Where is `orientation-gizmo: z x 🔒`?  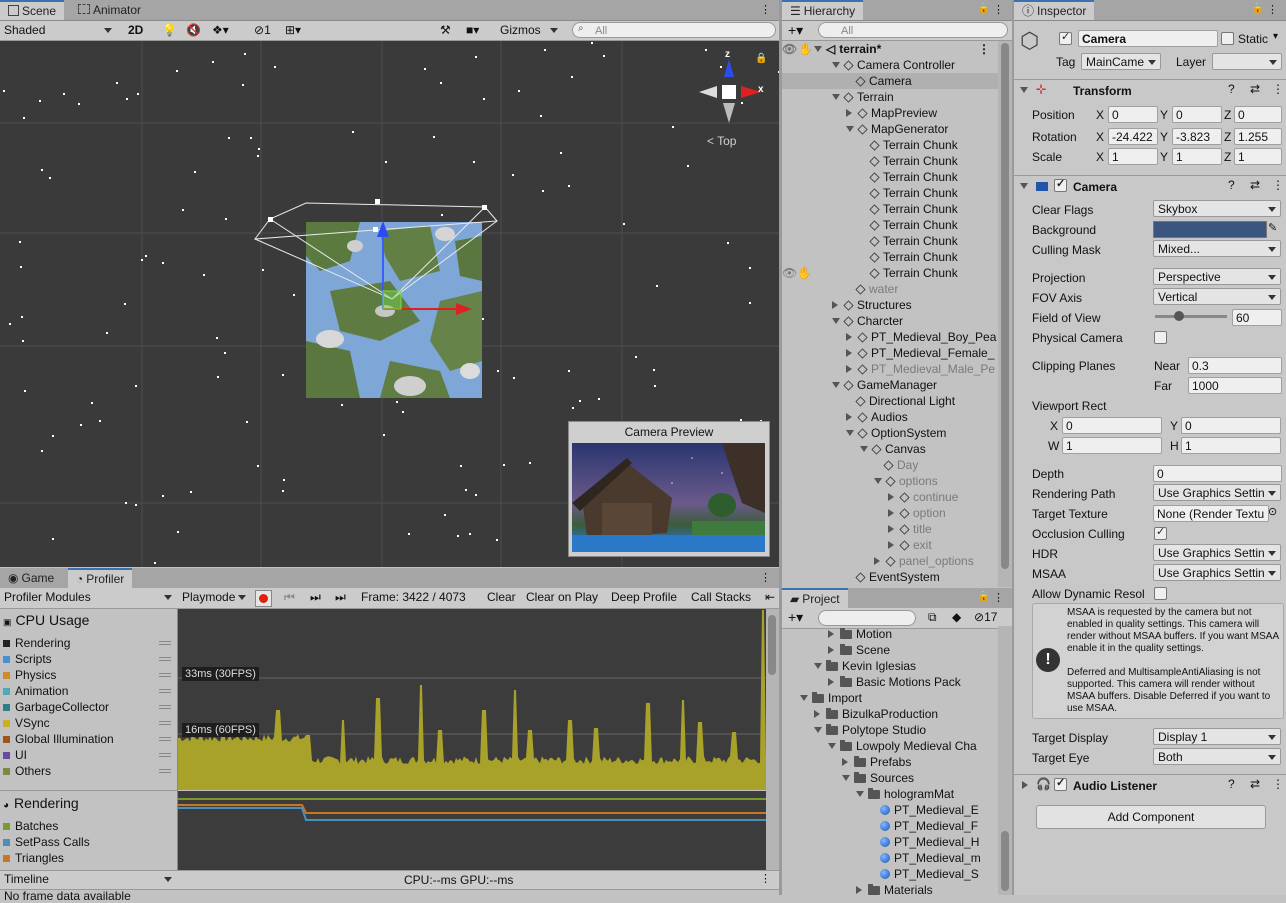
orientation-gizmo: z x 🔒 is located at coordinates (731, 90).